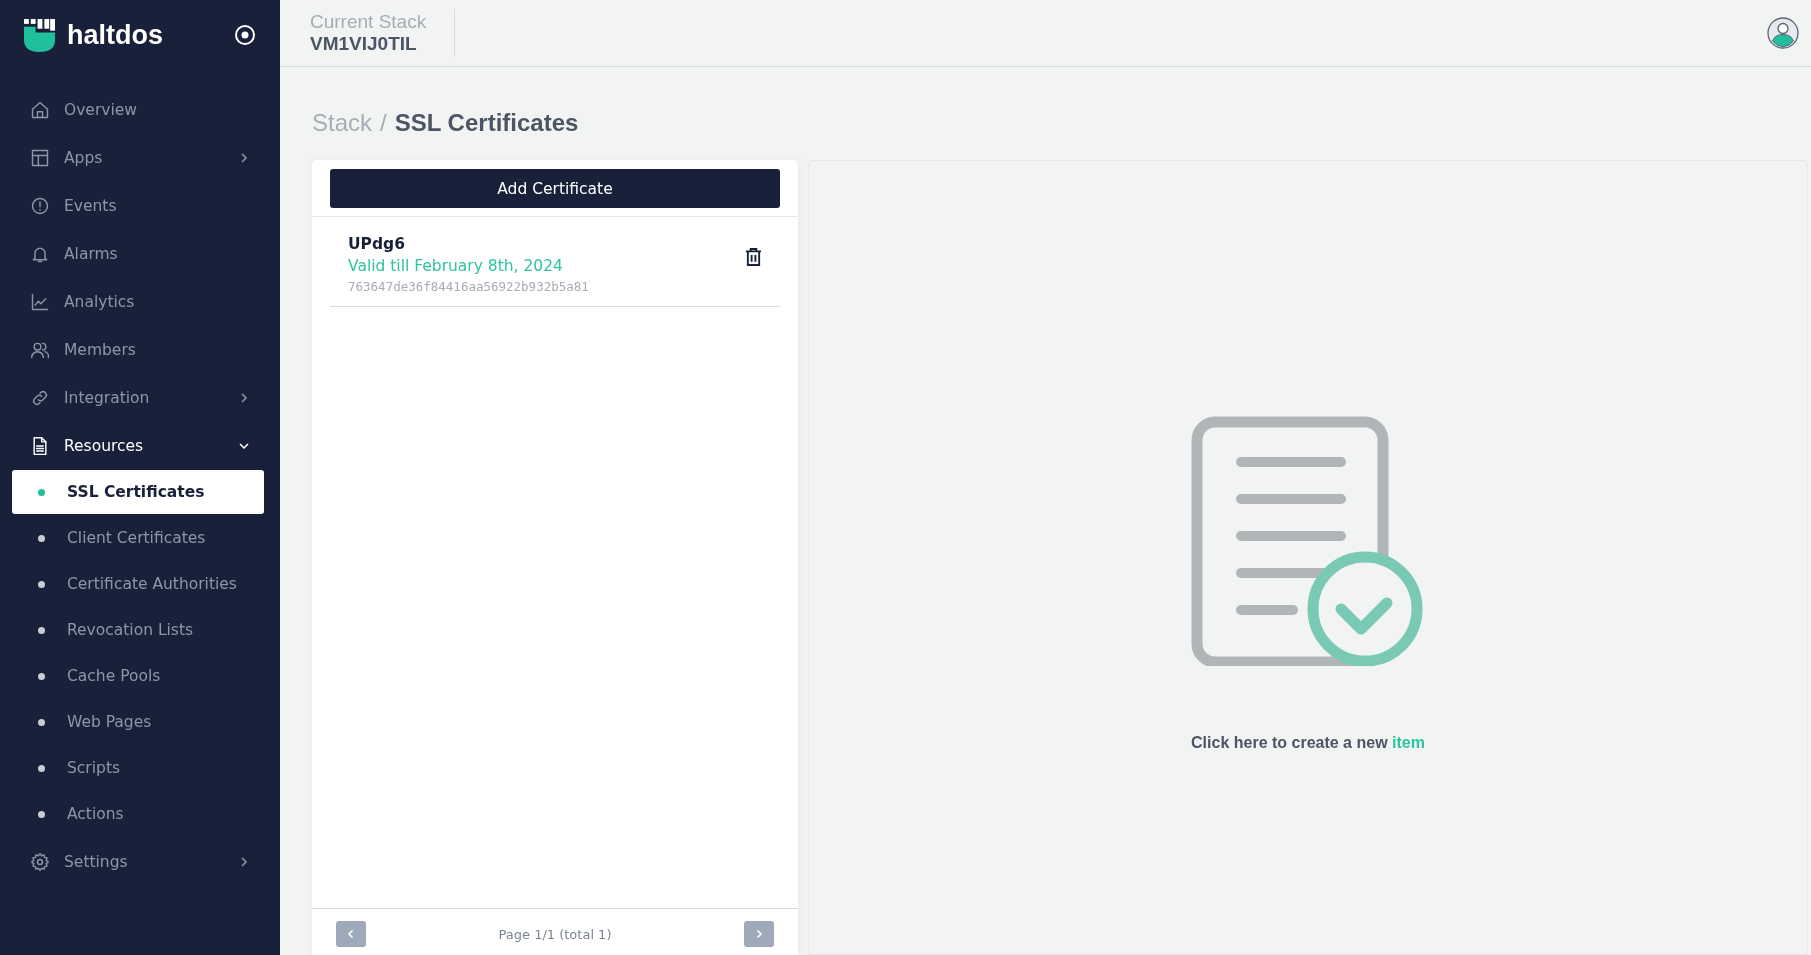 This screenshot has width=1811, height=955. I want to click on gear-icon, so click(40, 862).